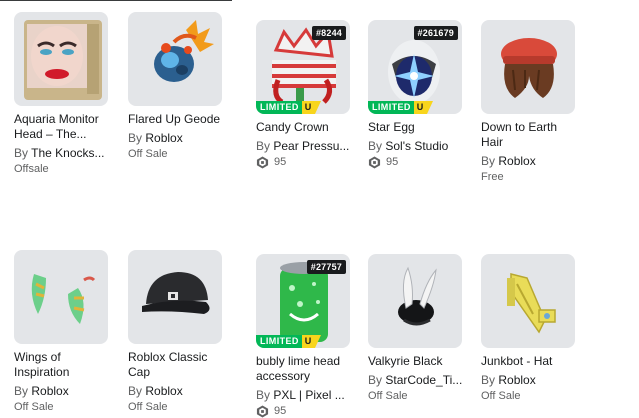  I want to click on item-name: Junkbot - Hat, so click(529, 361).